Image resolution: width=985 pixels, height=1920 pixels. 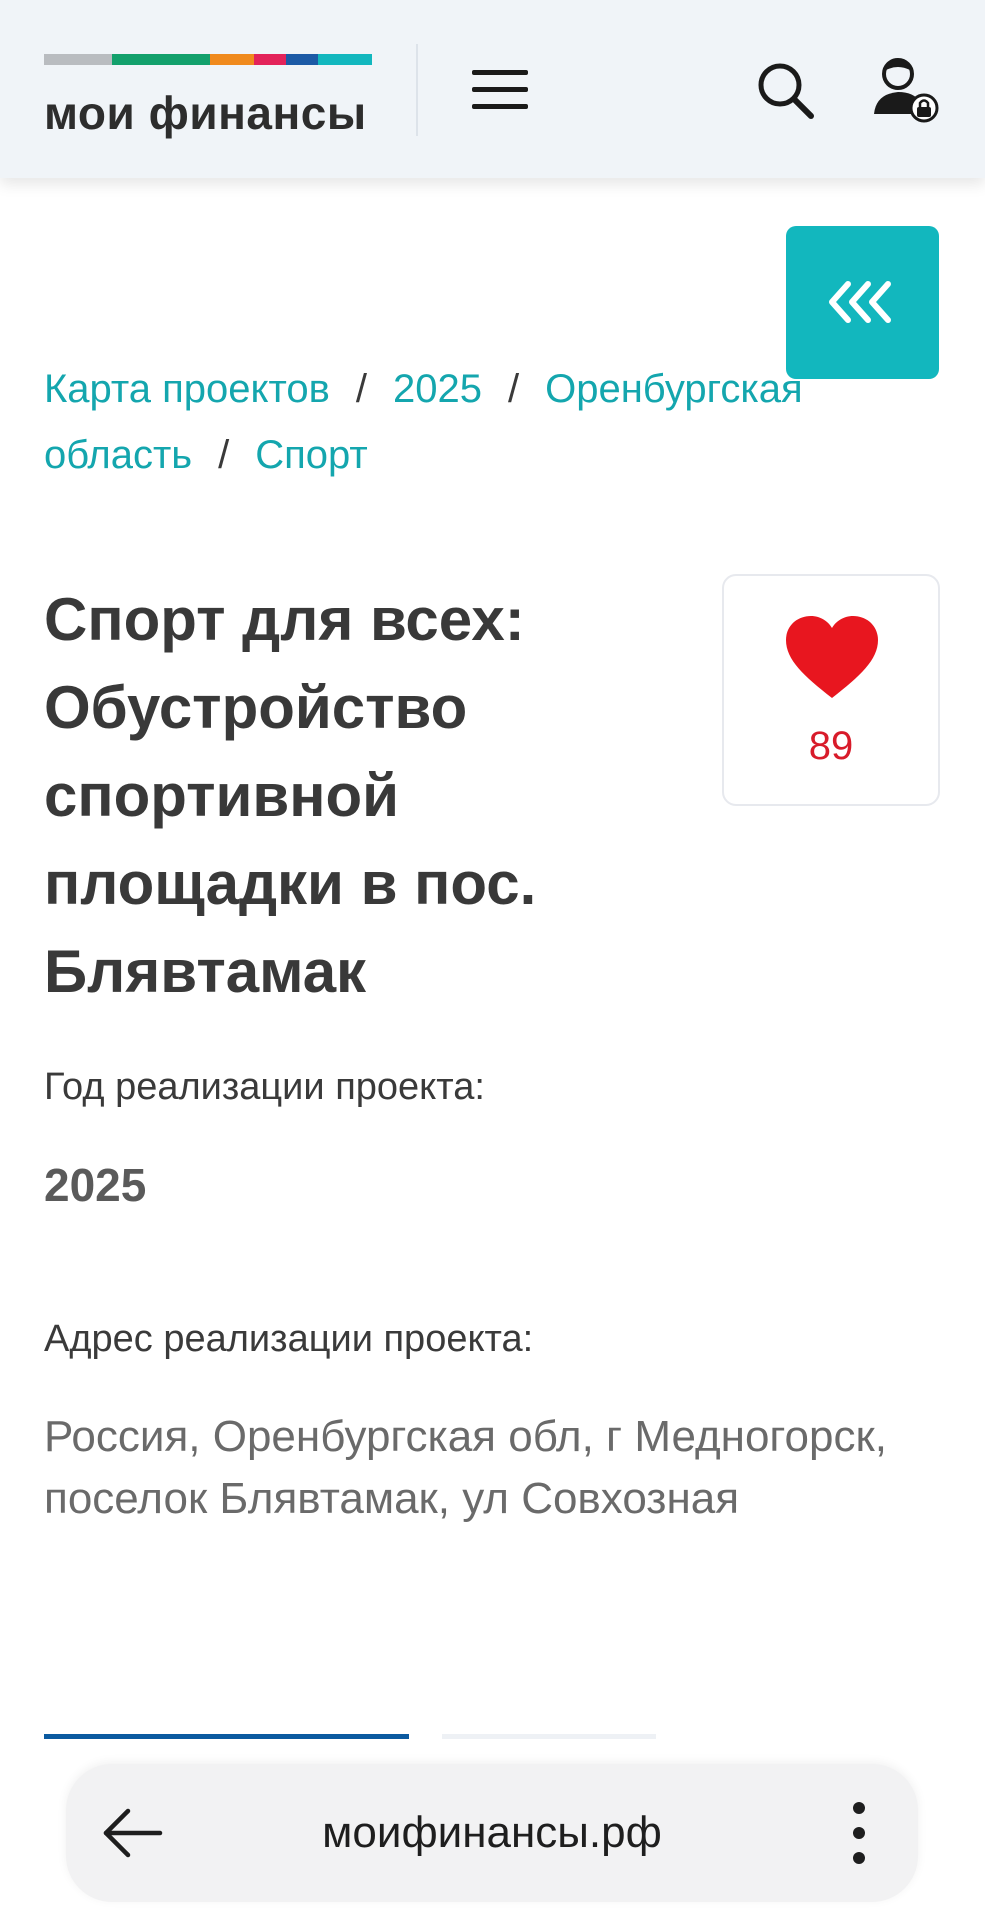 I want to click on breadcrumb-category: Спорт, so click(x=311, y=455).